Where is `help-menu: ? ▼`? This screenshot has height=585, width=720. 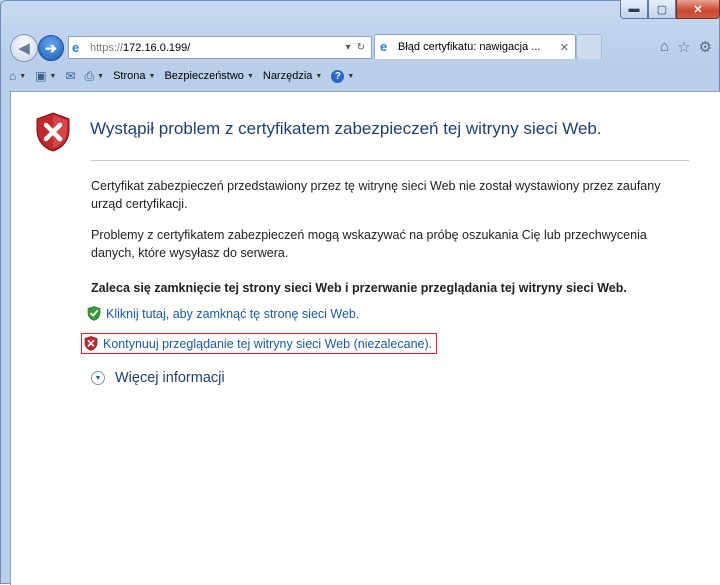 help-menu: ? ▼ is located at coordinates (343, 76).